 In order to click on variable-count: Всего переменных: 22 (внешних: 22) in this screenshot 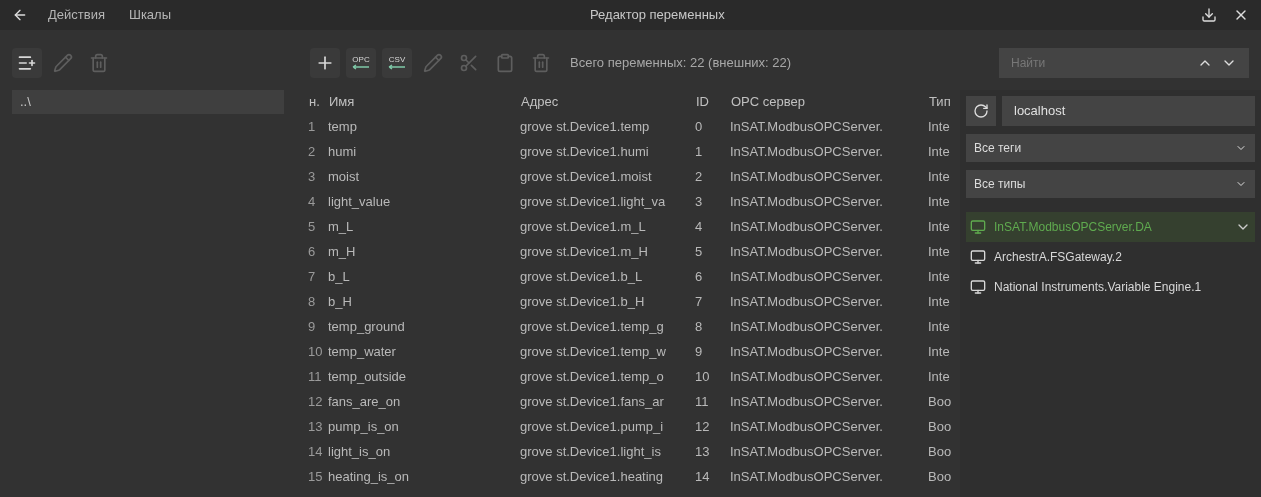, I will do `click(681, 63)`.